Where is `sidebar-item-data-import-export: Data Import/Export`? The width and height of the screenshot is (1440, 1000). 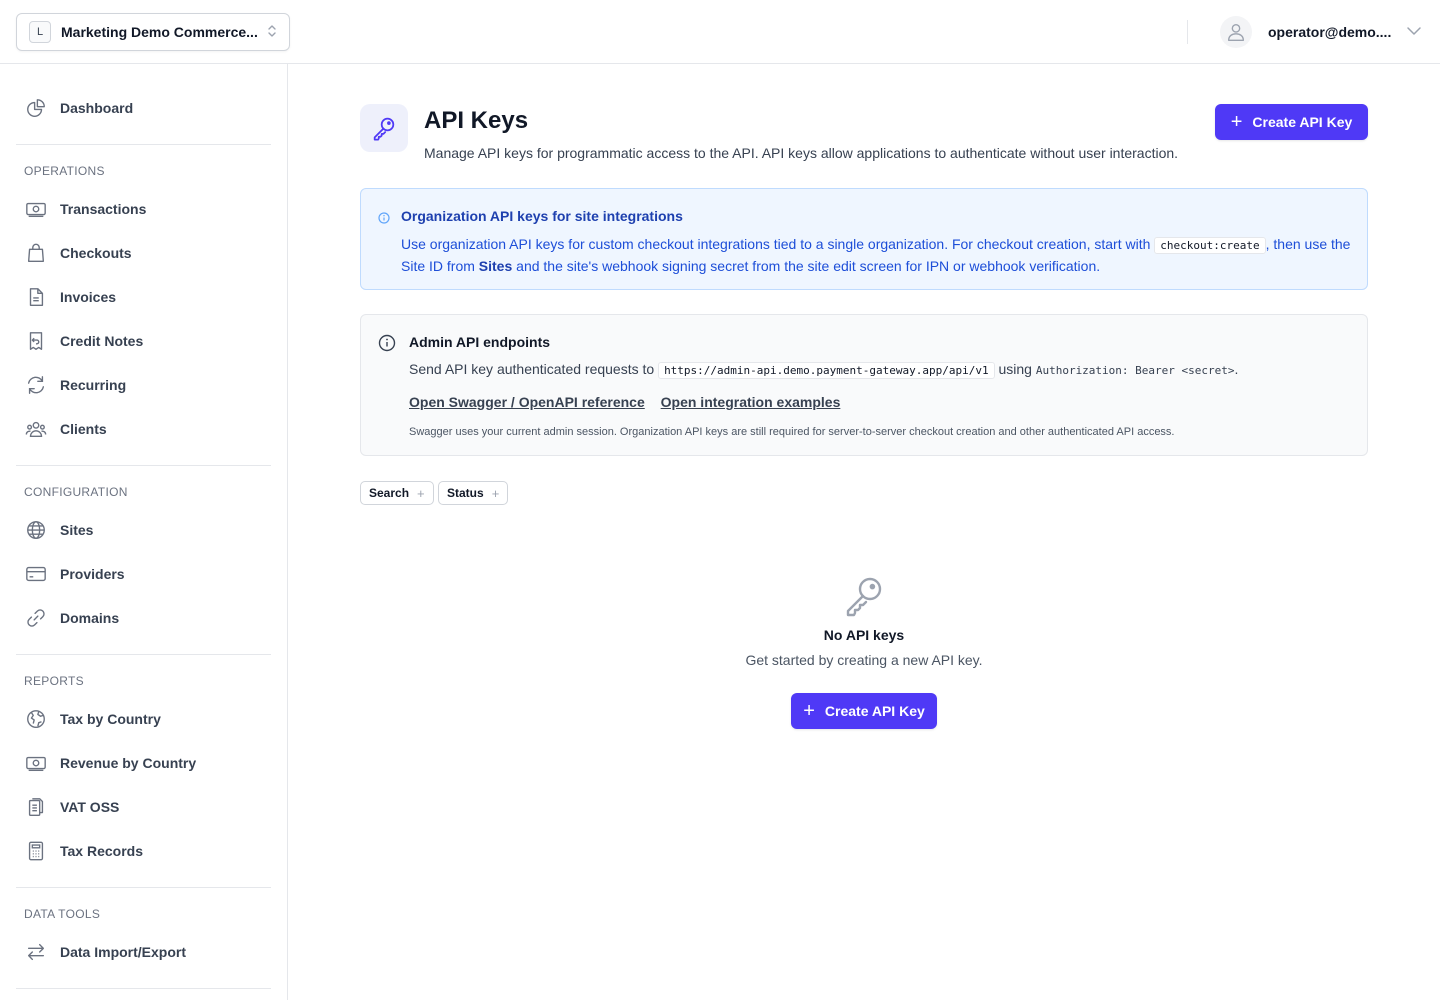
sidebar-item-data-import-export: Data Import/Export is located at coordinates (144, 952).